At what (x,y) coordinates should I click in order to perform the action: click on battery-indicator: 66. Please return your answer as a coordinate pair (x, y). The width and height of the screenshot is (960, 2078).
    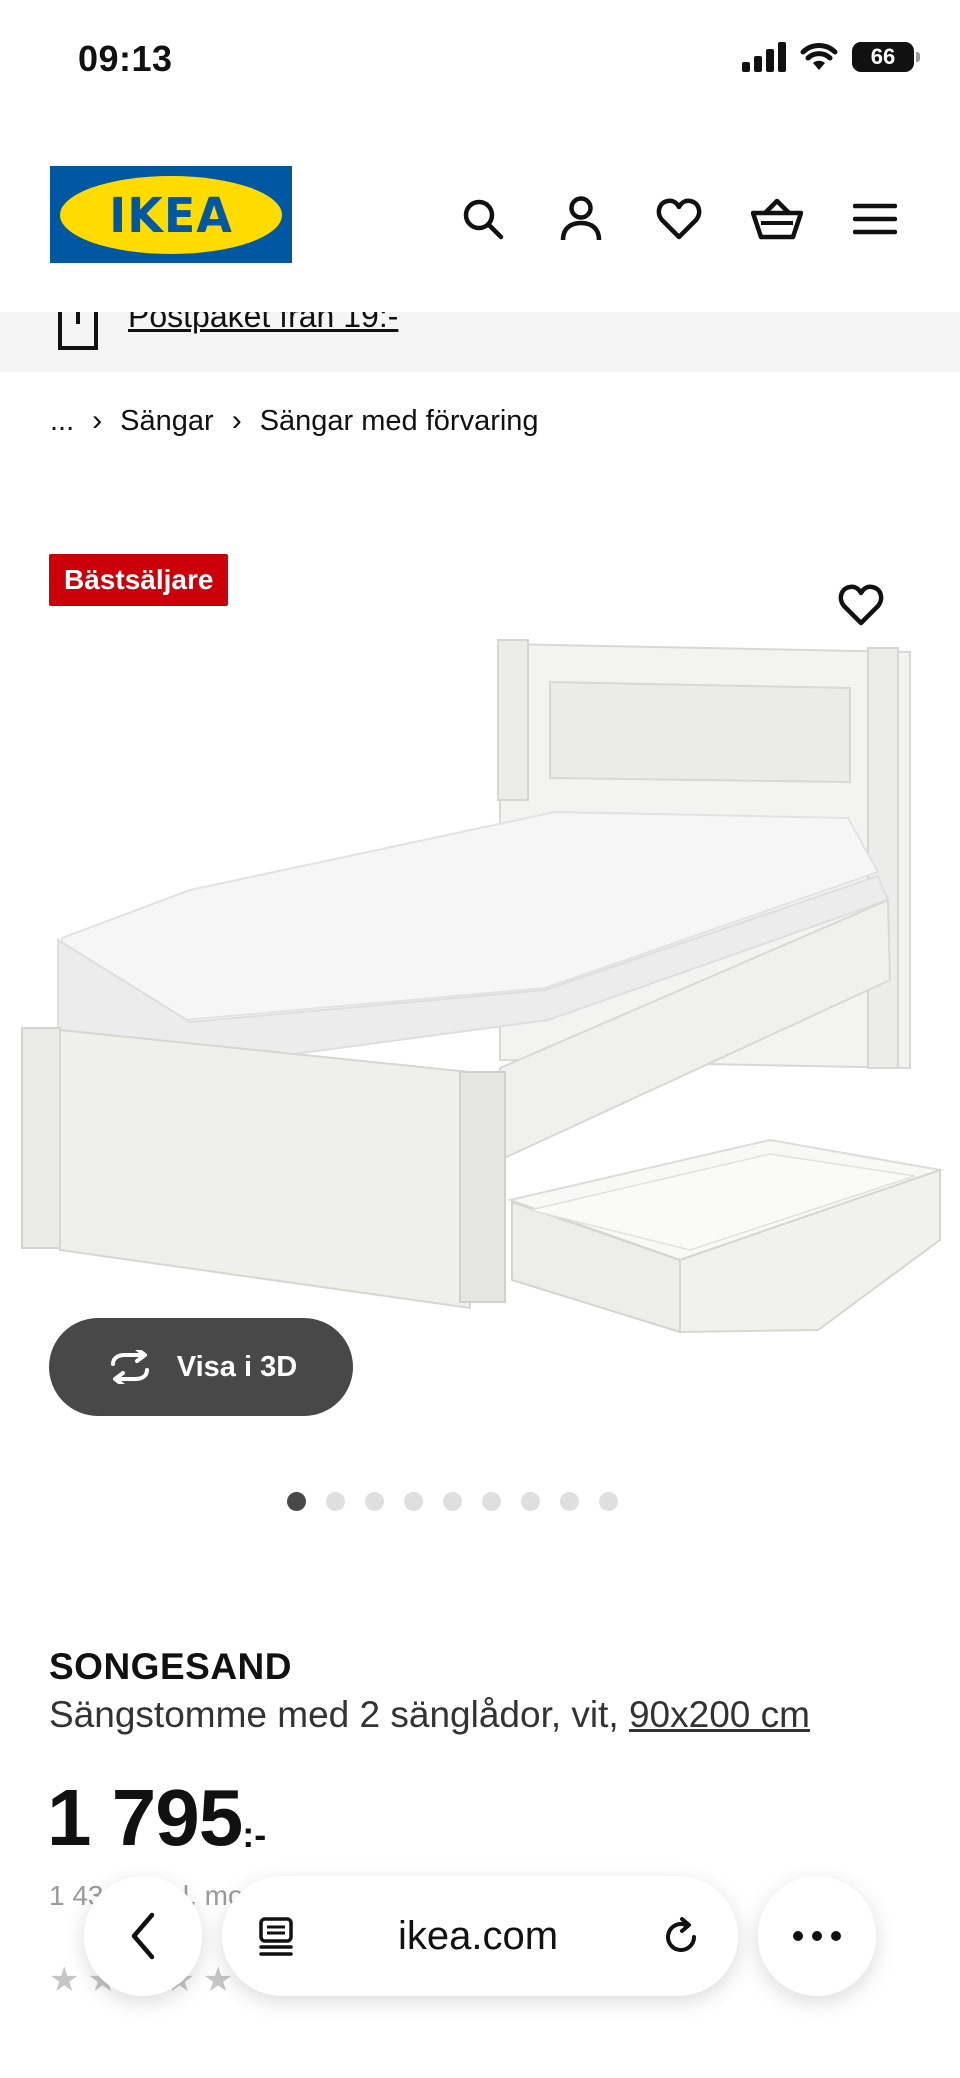
    Looking at the image, I should click on (886, 57).